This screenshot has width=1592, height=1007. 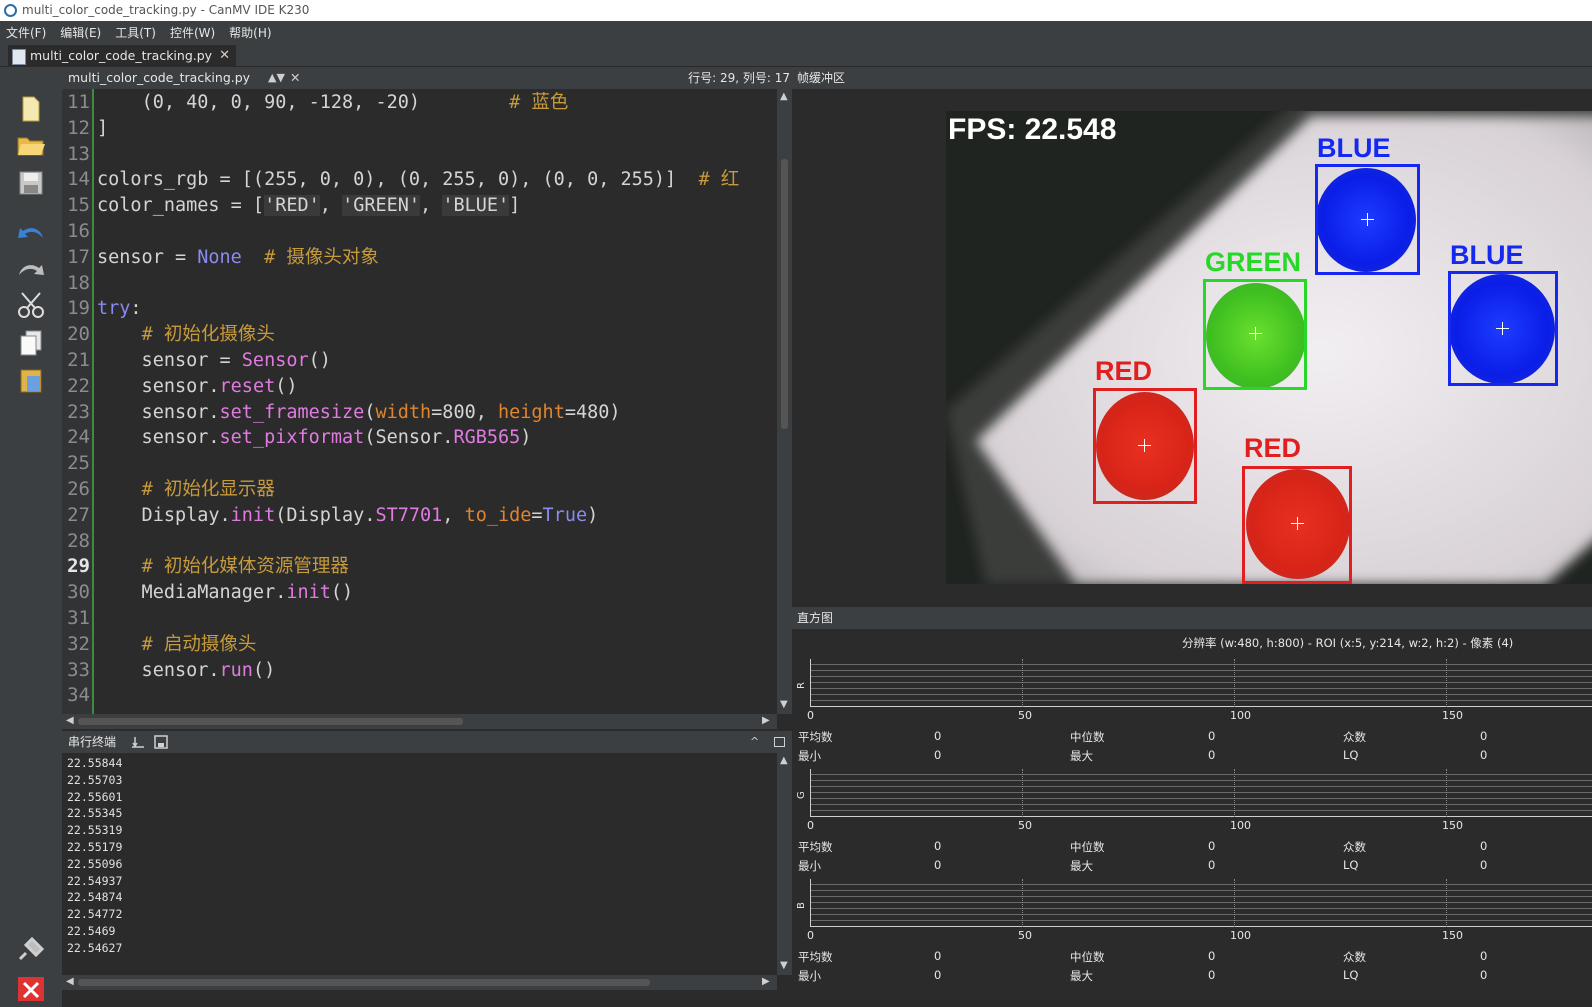 What do you see at coordinates (1240, 825) in the screenshot?
I see `axis-tick: 100` at bounding box center [1240, 825].